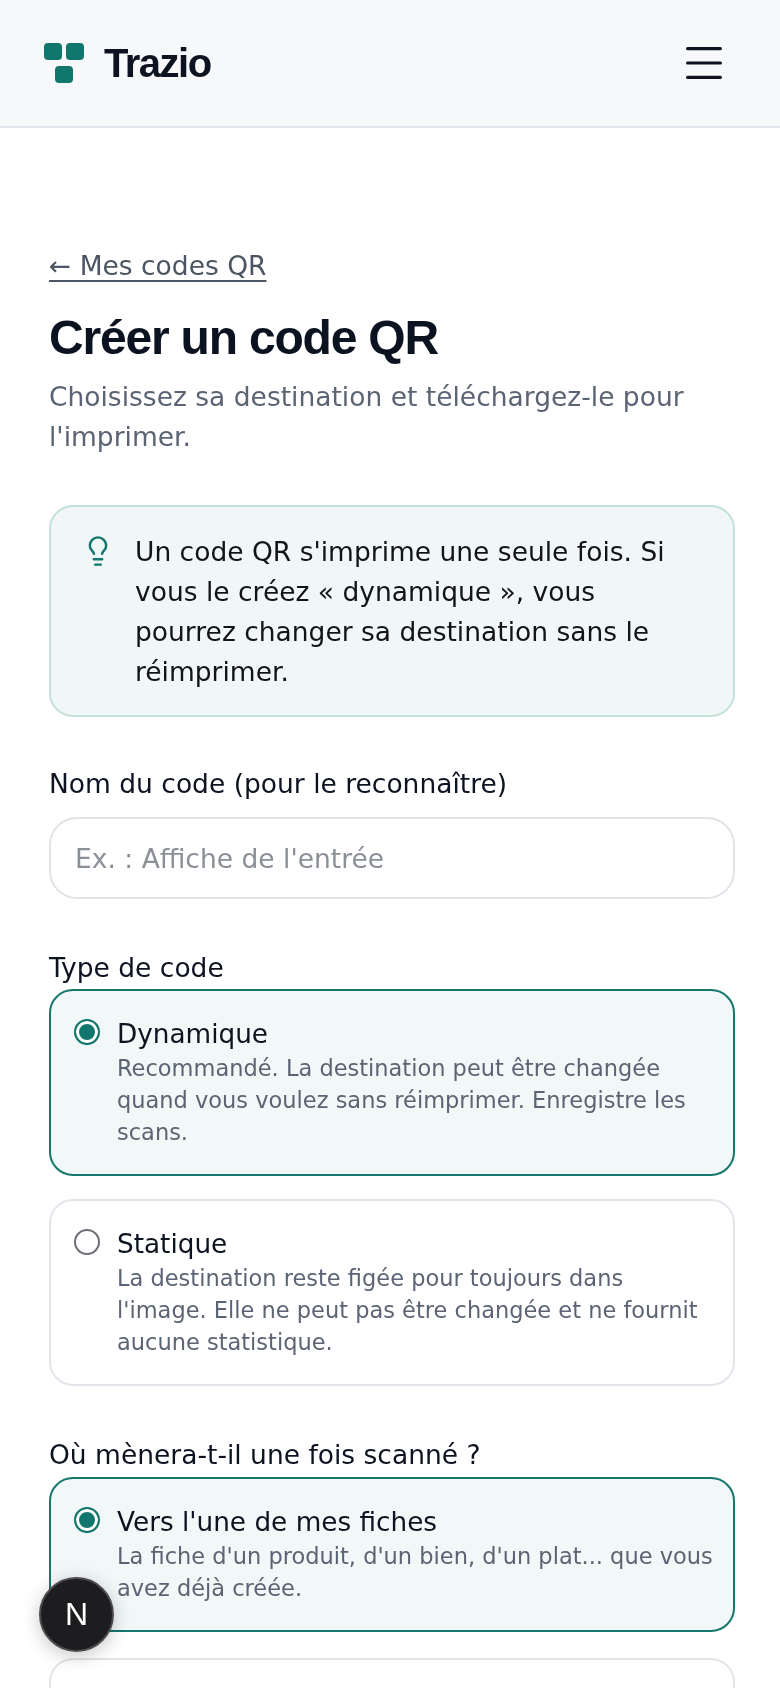  I want to click on option-title: Vers l'une de mes fiches, so click(278, 1522).